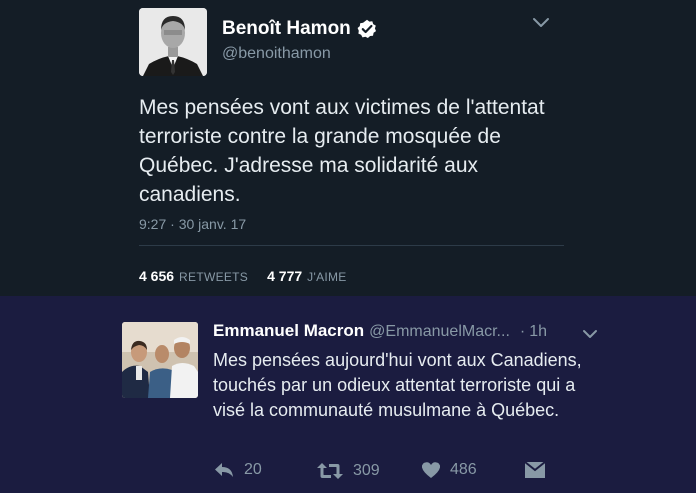  I want to click on tweet-time: 1h, so click(538, 332).